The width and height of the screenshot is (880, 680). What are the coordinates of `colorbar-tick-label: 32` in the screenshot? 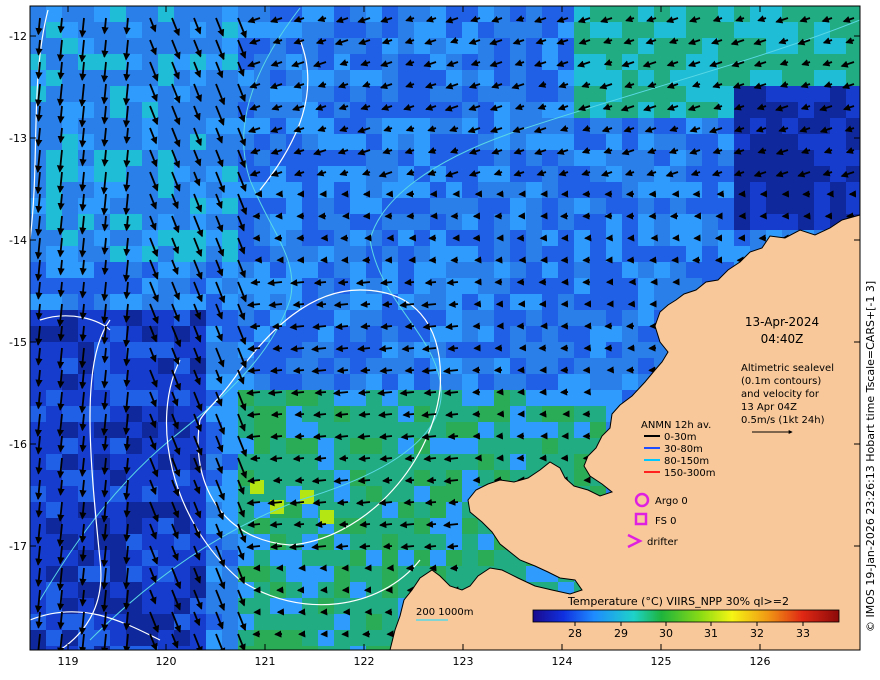 It's located at (757, 633).